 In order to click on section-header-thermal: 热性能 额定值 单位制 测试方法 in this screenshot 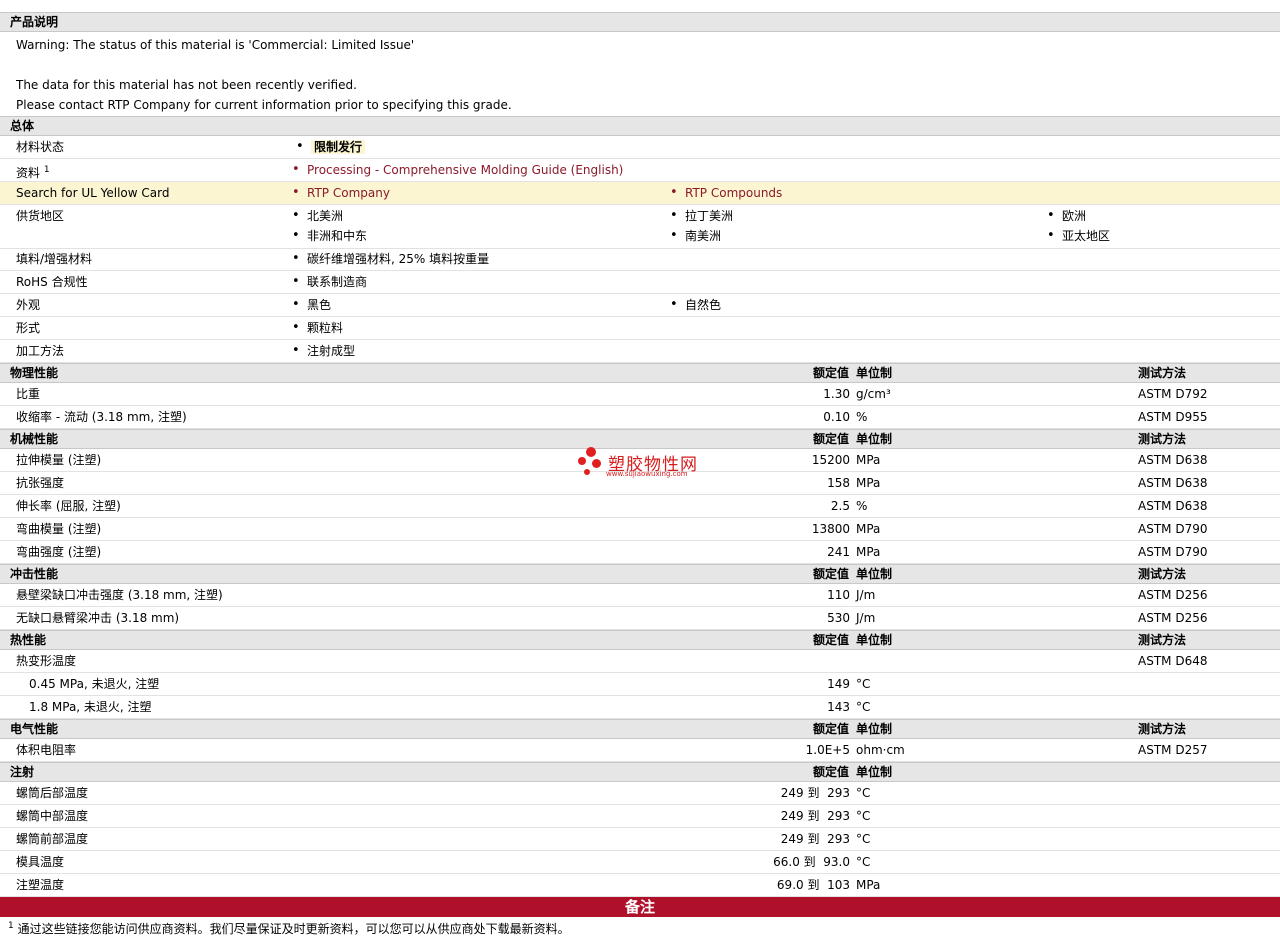, I will do `click(640, 640)`.